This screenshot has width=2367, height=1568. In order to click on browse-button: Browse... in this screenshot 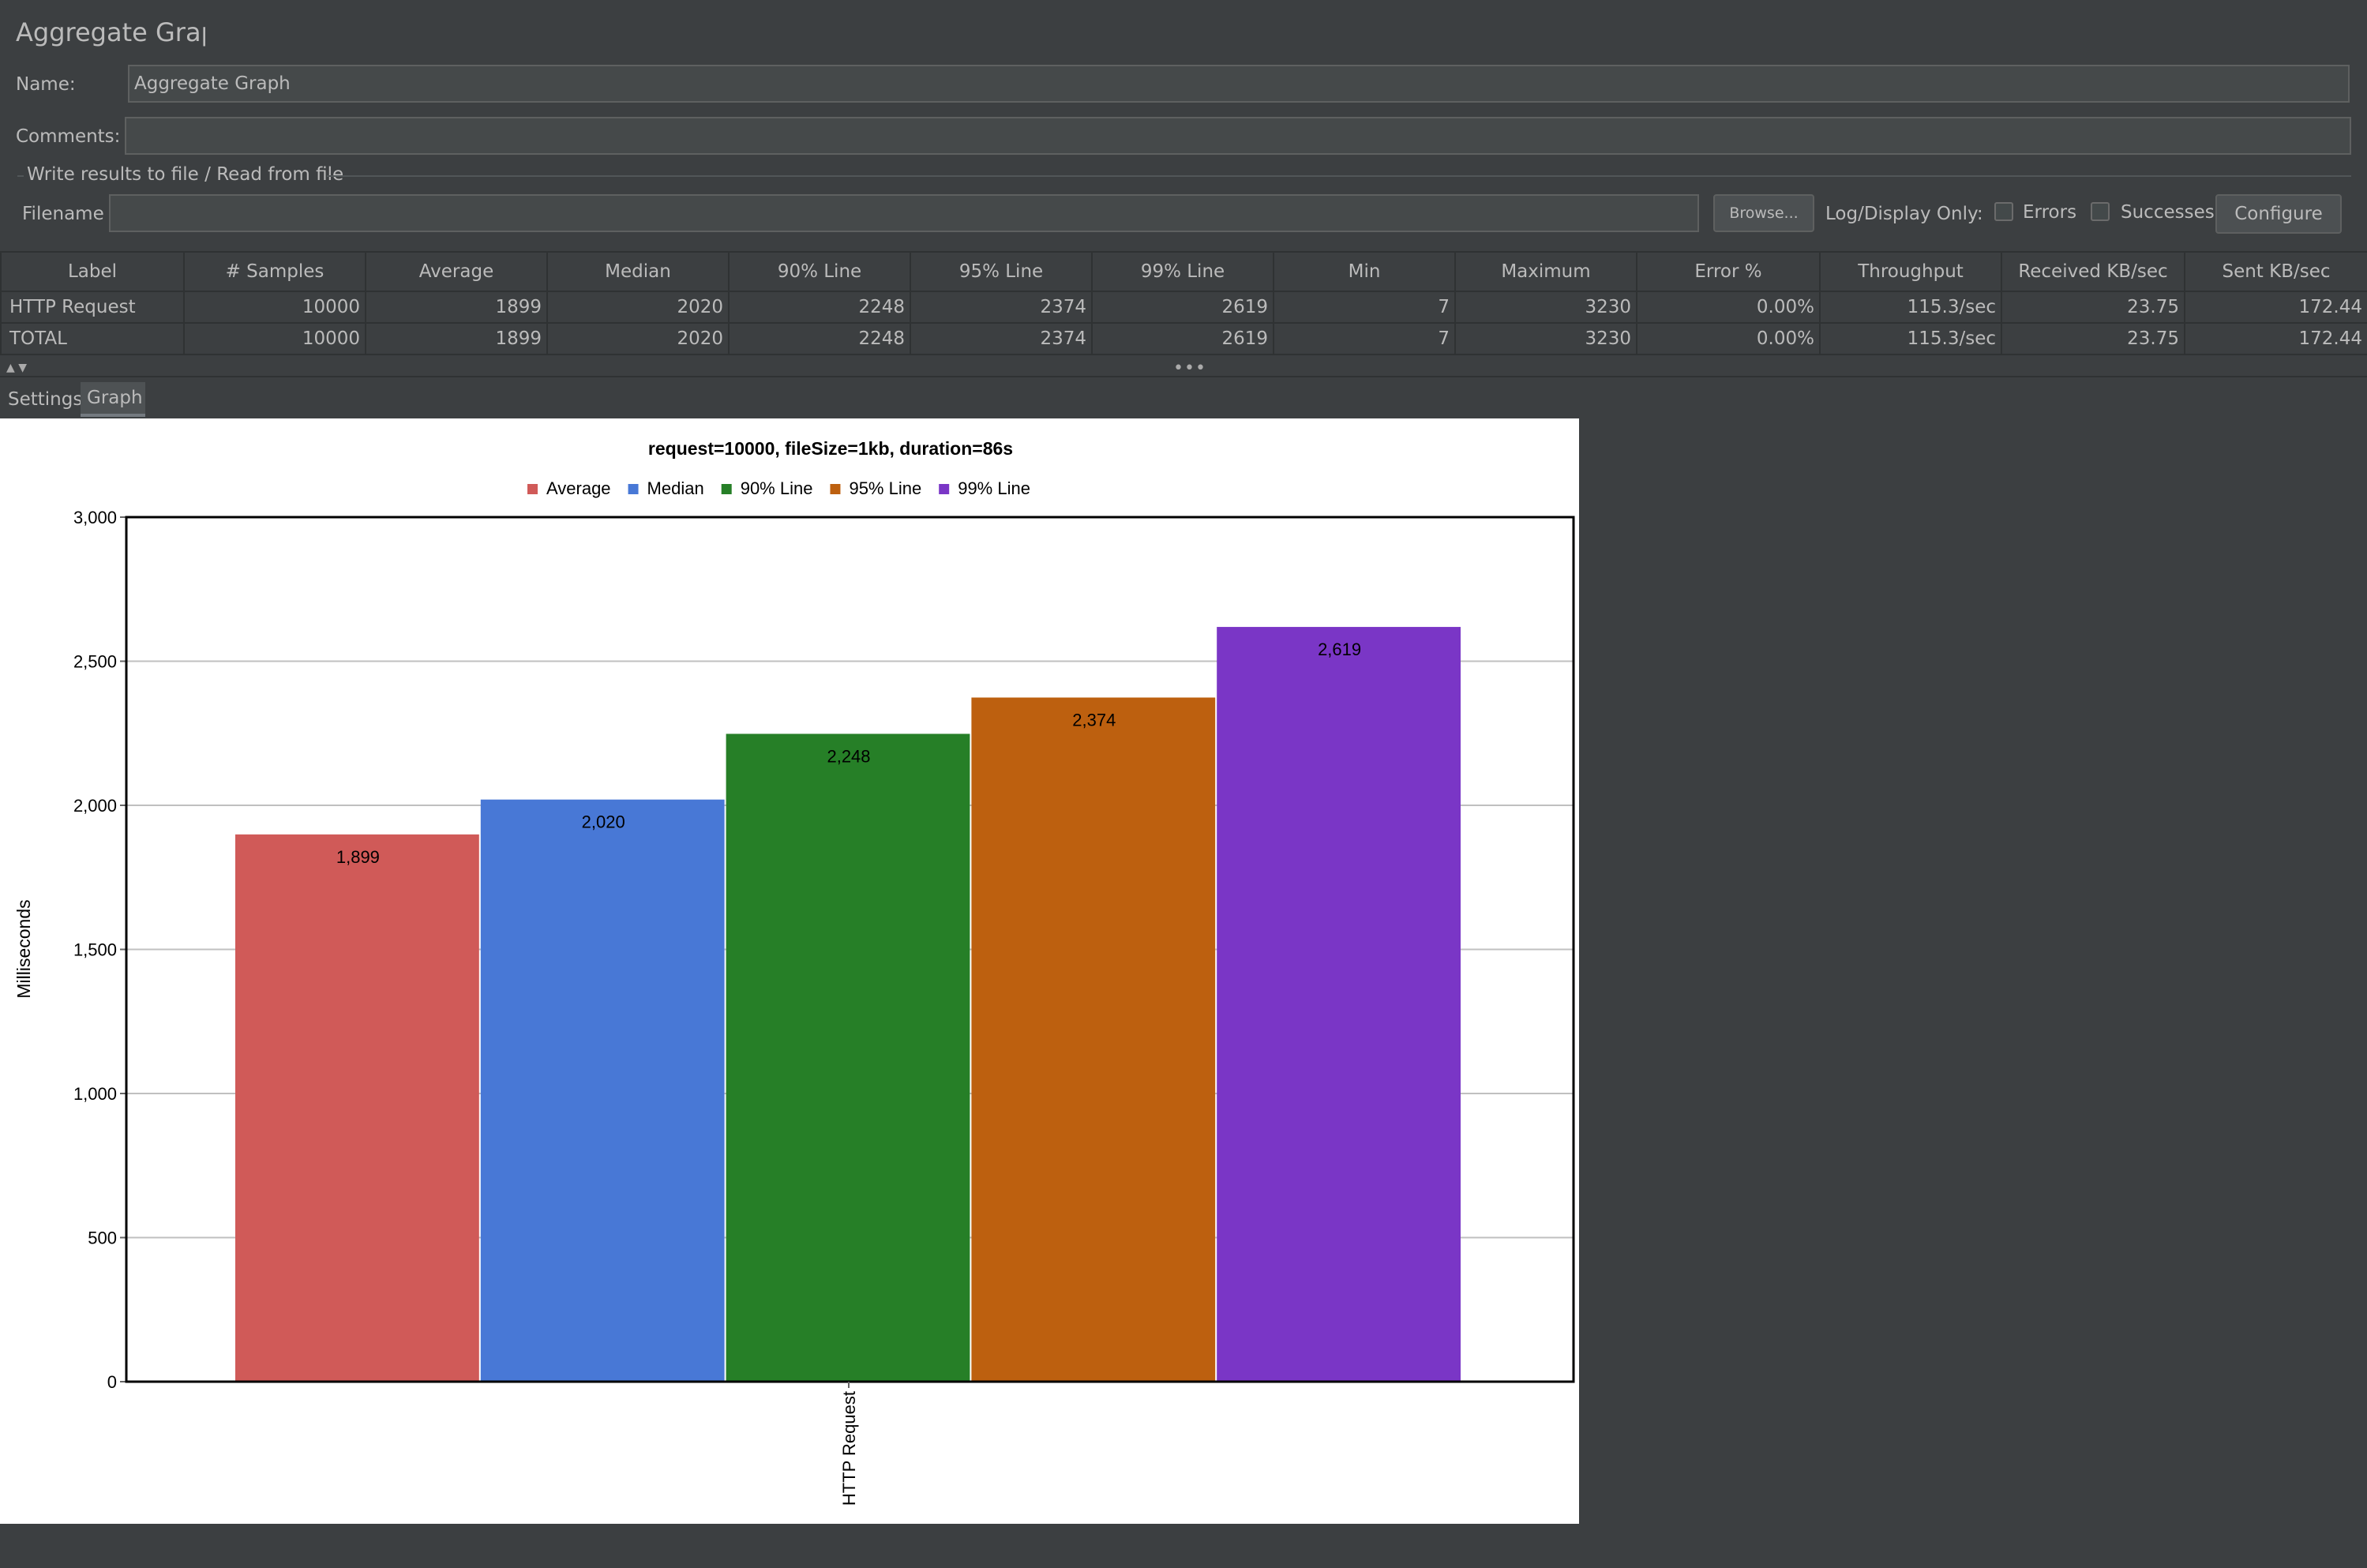, I will do `click(1763, 213)`.